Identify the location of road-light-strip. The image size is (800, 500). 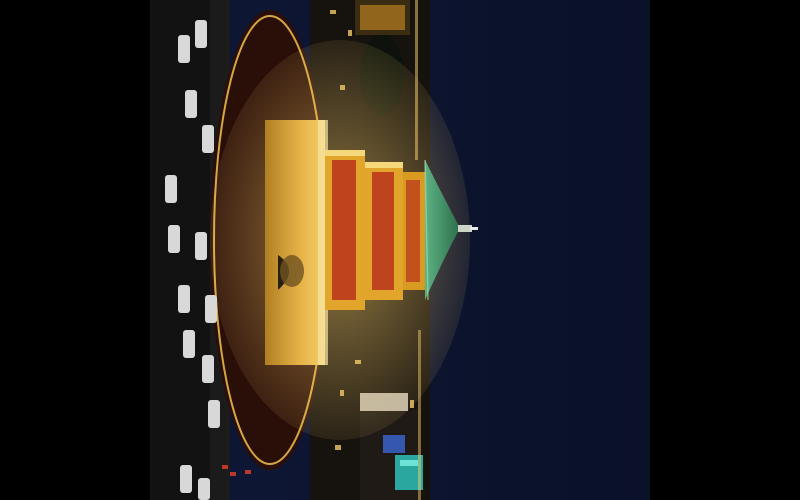
(416, 80).